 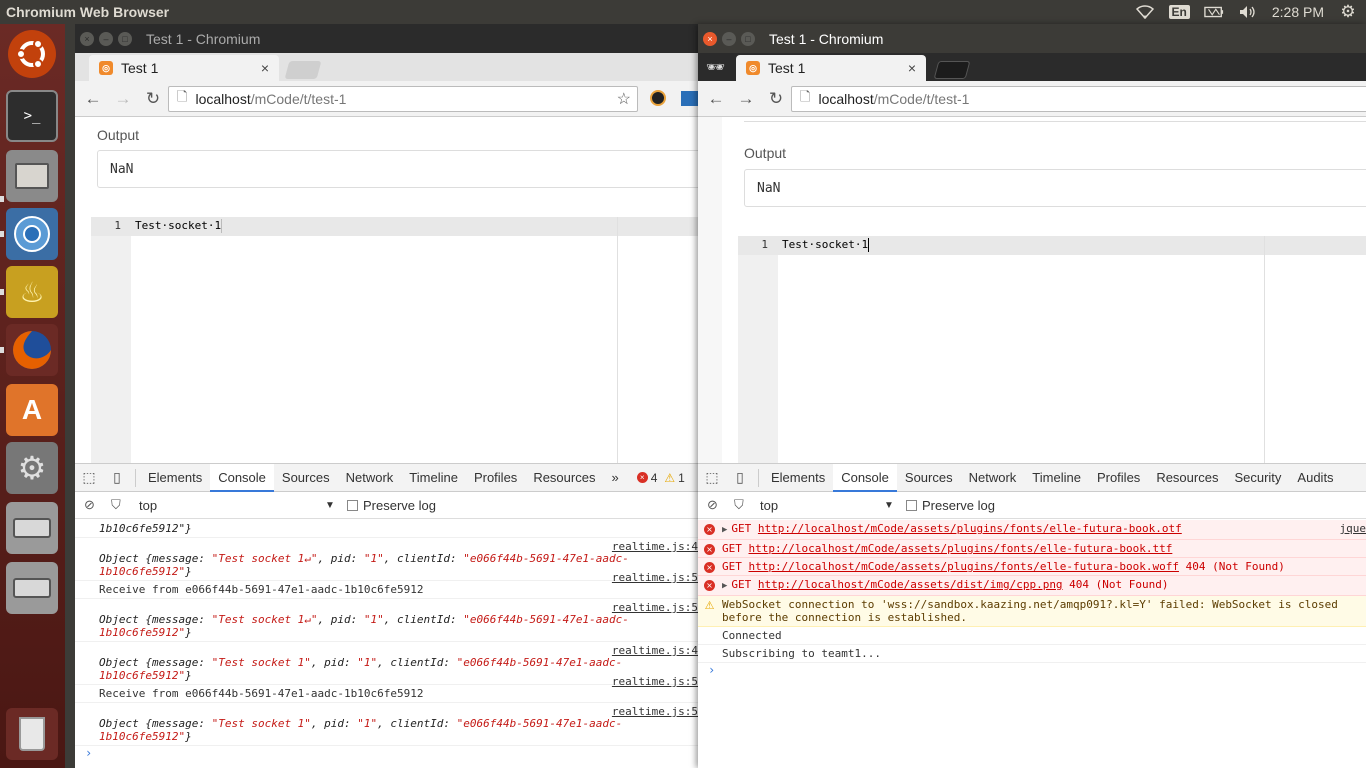 What do you see at coordinates (660, 477) in the screenshot?
I see `error-count-badge: × 4 ⚠ 1` at bounding box center [660, 477].